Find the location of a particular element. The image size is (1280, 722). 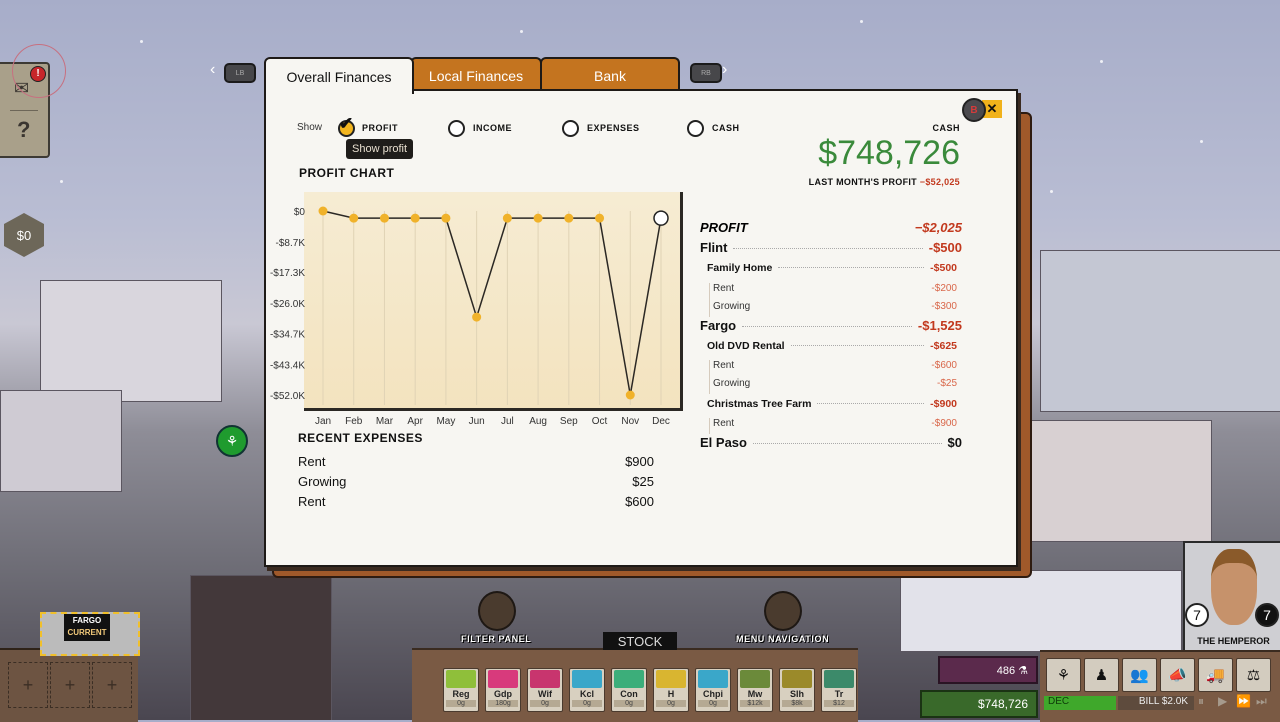

profit-total-row: PROFIT −$2,025 is located at coordinates (831, 227).